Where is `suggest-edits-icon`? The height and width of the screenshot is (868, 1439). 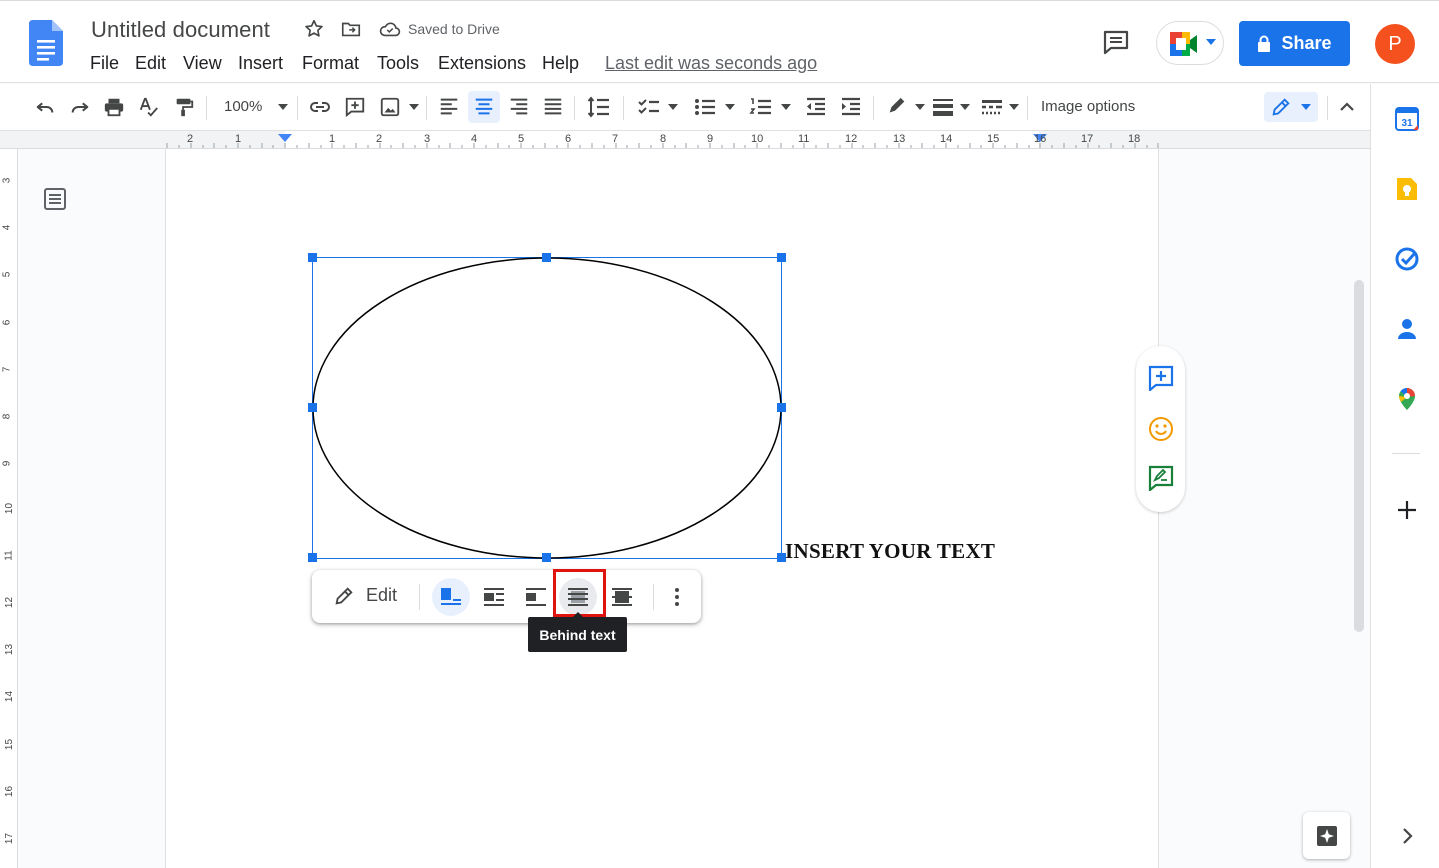 suggest-edits-icon is located at coordinates (1161, 478).